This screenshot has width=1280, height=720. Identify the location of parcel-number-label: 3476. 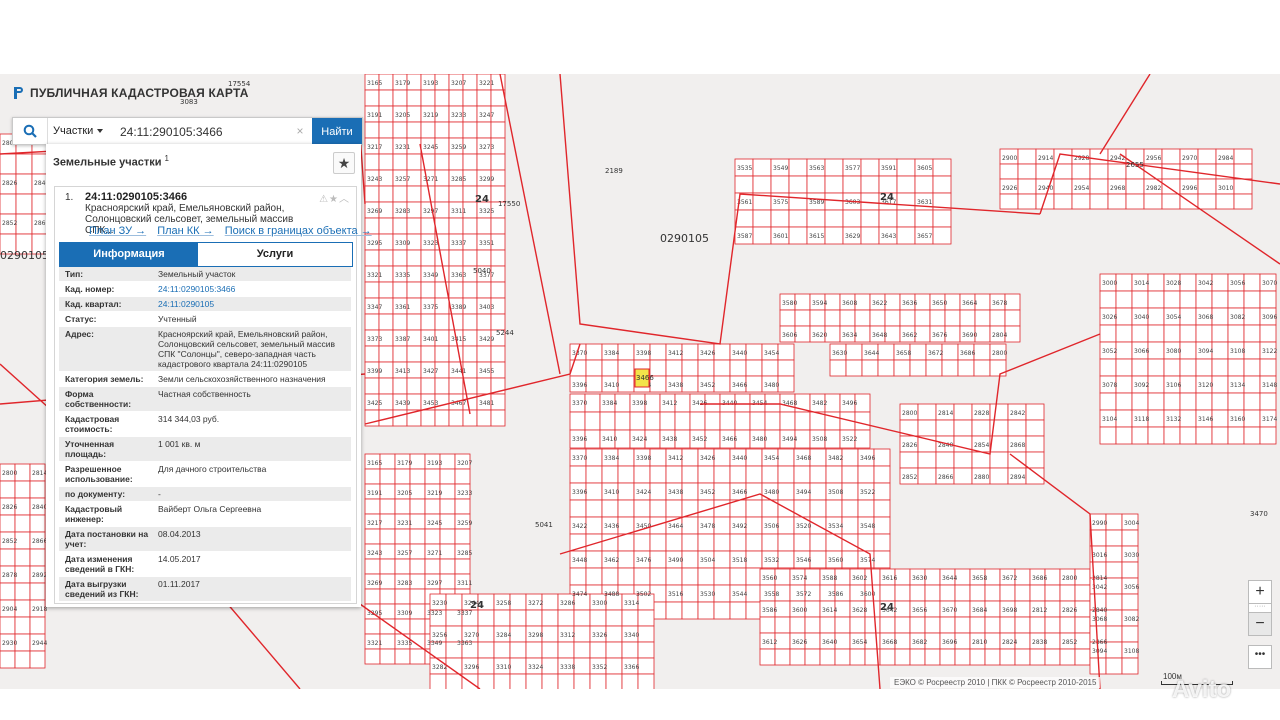
(643, 560).